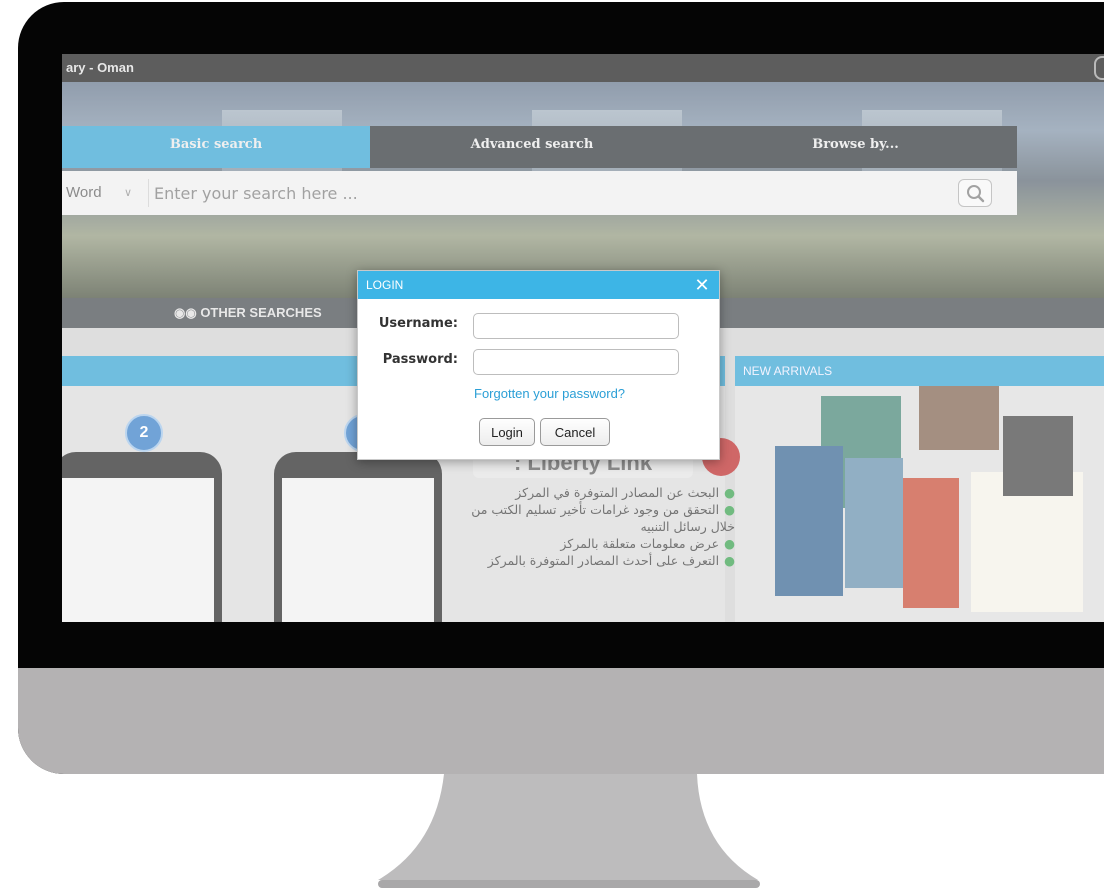  I want to click on password-field, so click(576, 362).